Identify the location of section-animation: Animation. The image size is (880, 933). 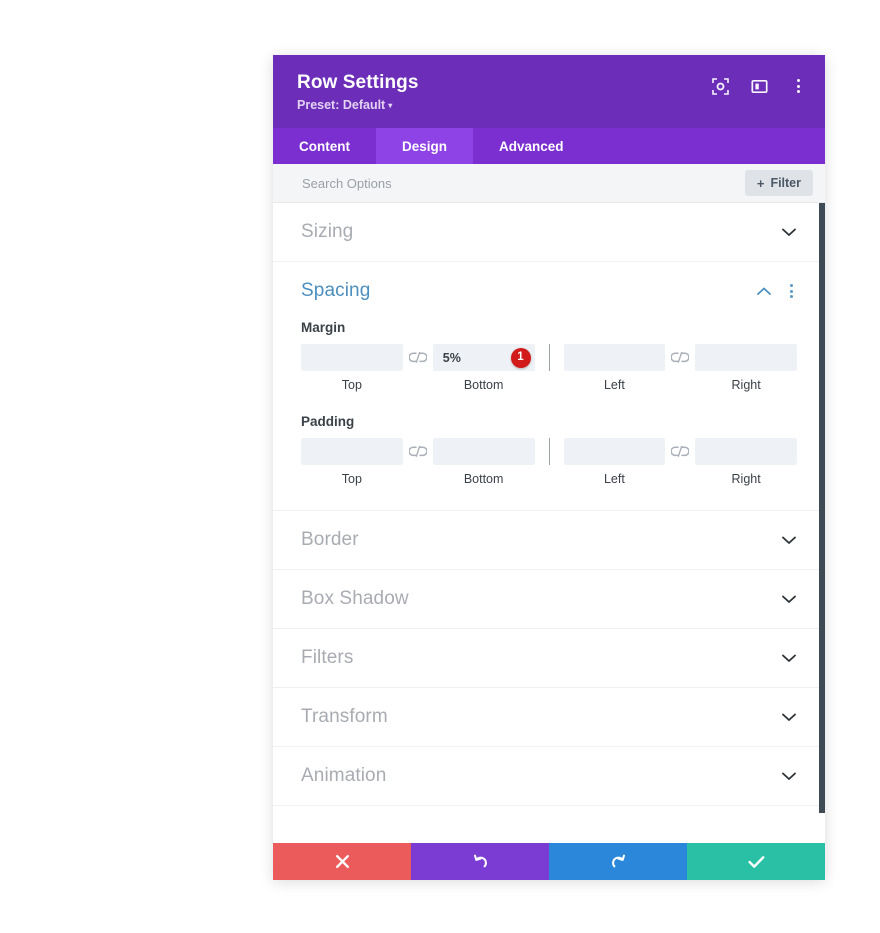
(549, 776).